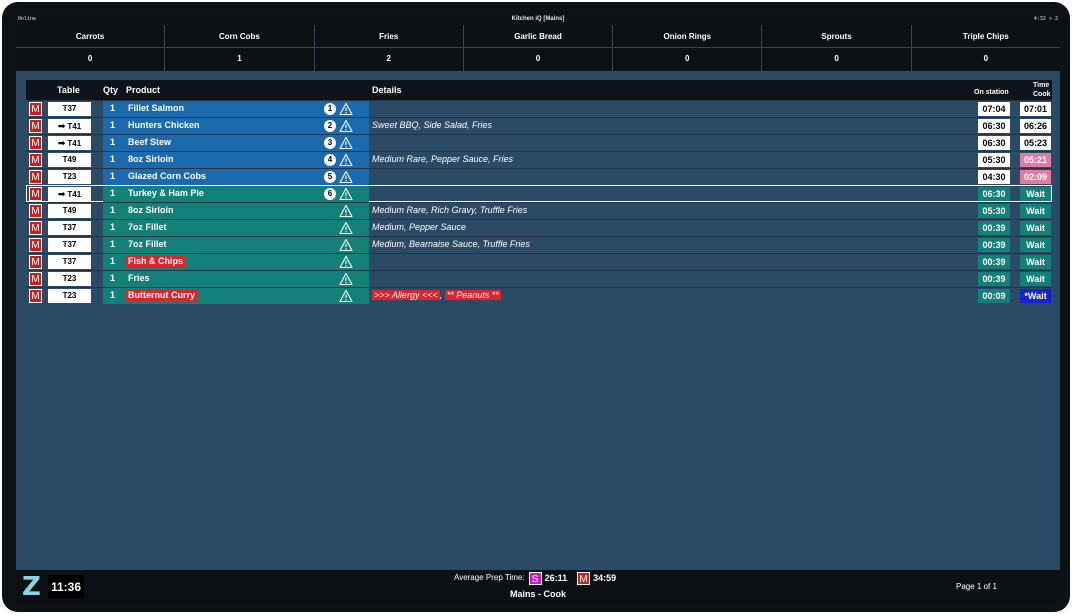  I want to click on table-number: T49, so click(69, 211).